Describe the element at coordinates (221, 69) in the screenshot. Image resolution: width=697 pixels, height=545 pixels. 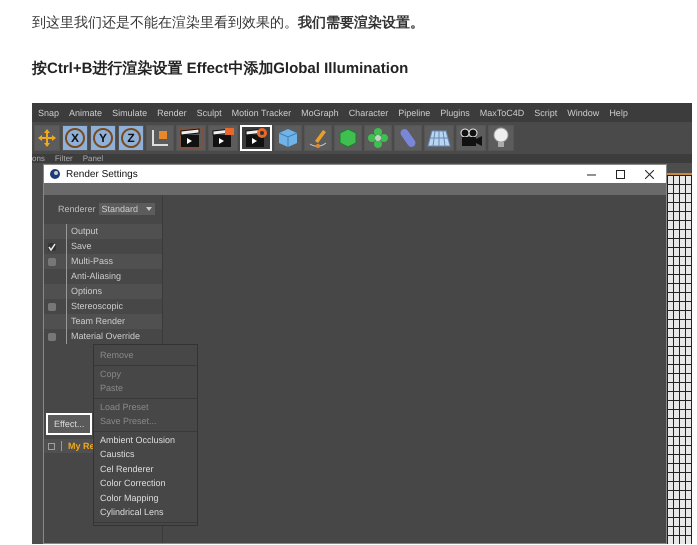
I see `heading: 按Ctrl+B进行渲染设置 Effect中添加Global Illumination` at that location.